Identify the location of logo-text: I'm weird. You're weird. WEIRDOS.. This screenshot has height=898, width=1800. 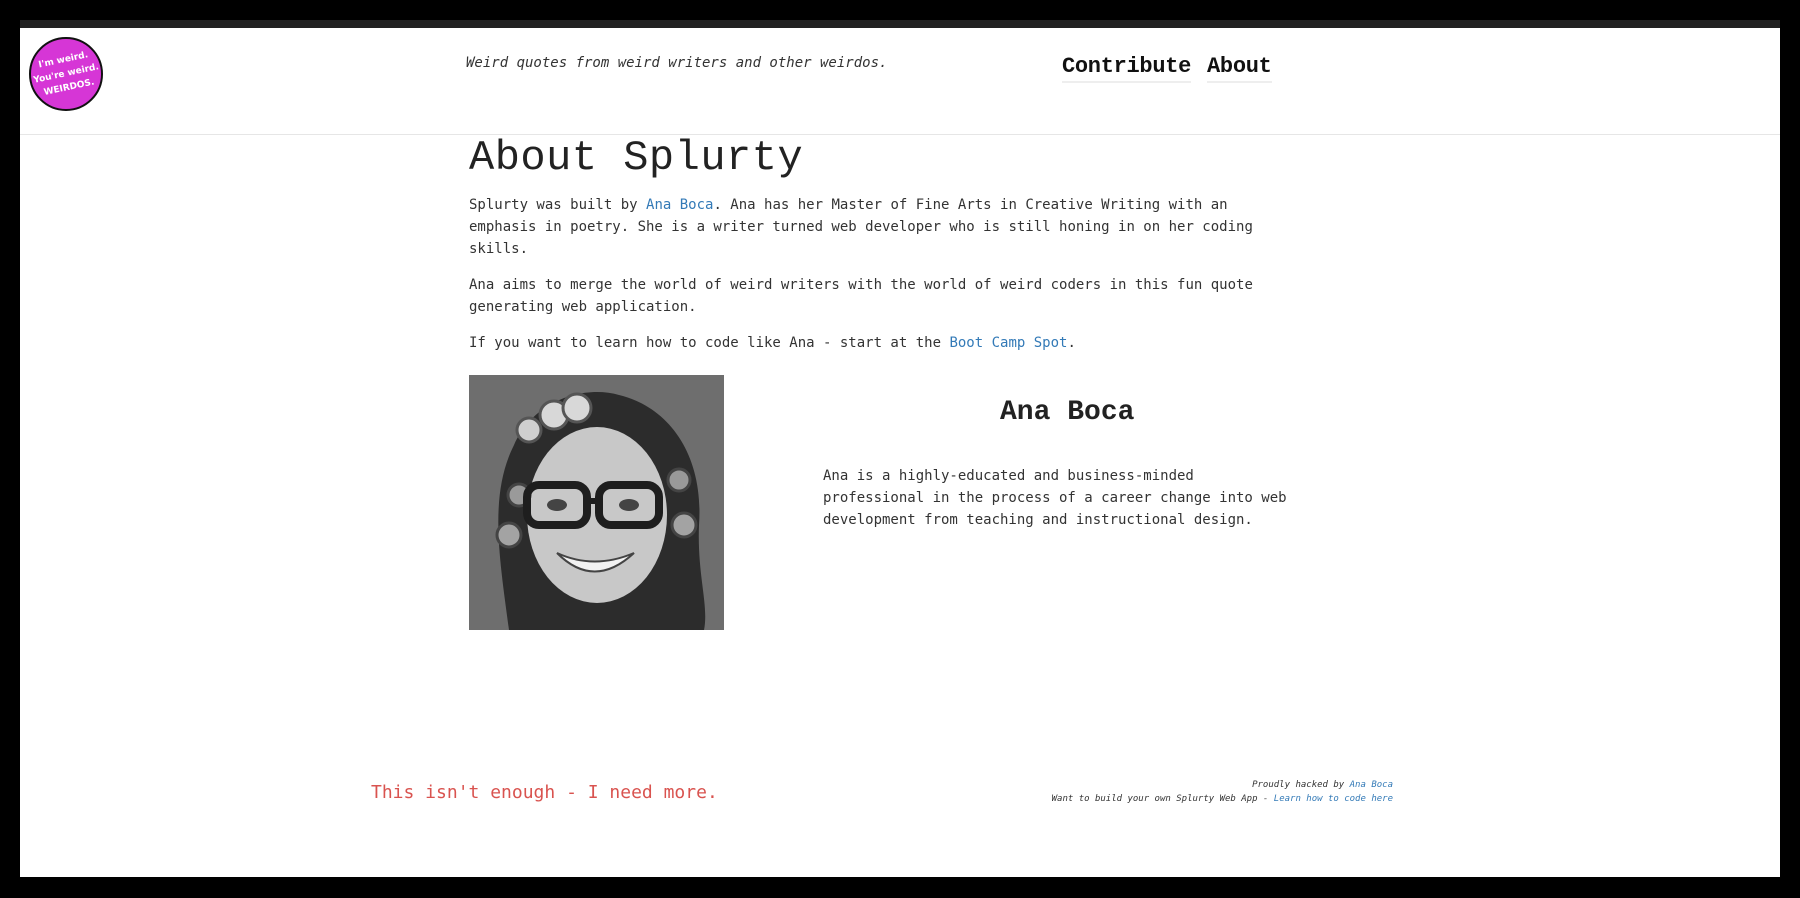
(66, 74).